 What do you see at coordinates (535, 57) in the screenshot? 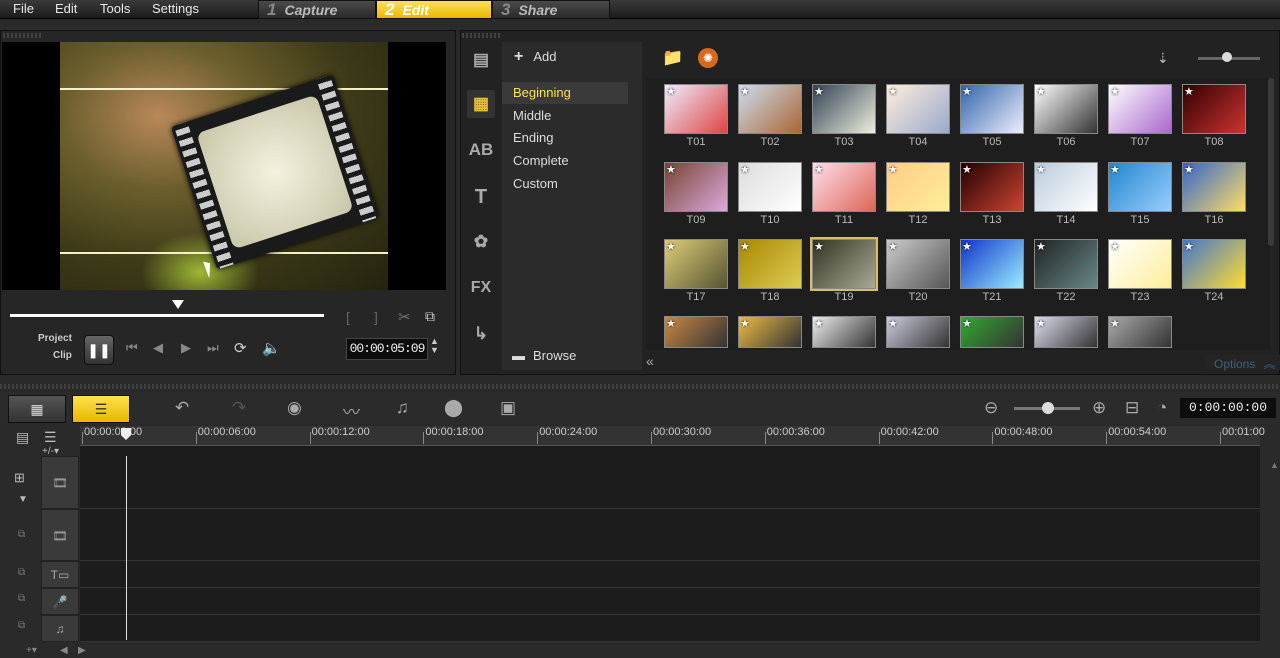
I see `add-button: + Add` at bounding box center [535, 57].